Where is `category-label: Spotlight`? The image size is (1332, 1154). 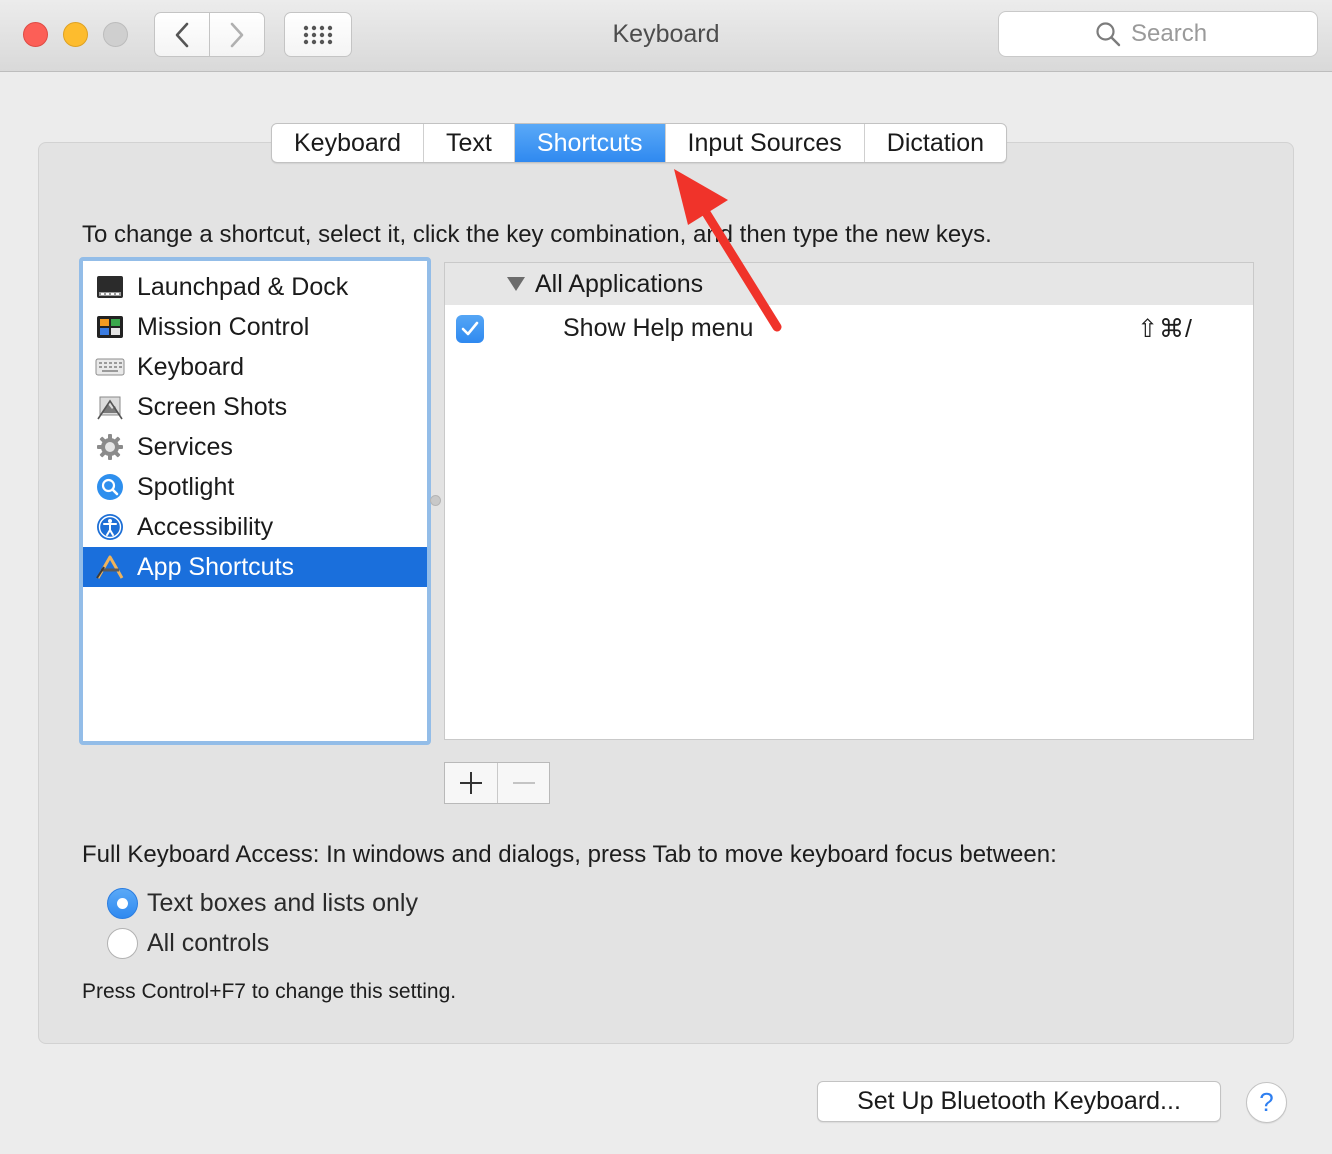 category-label: Spotlight is located at coordinates (186, 486).